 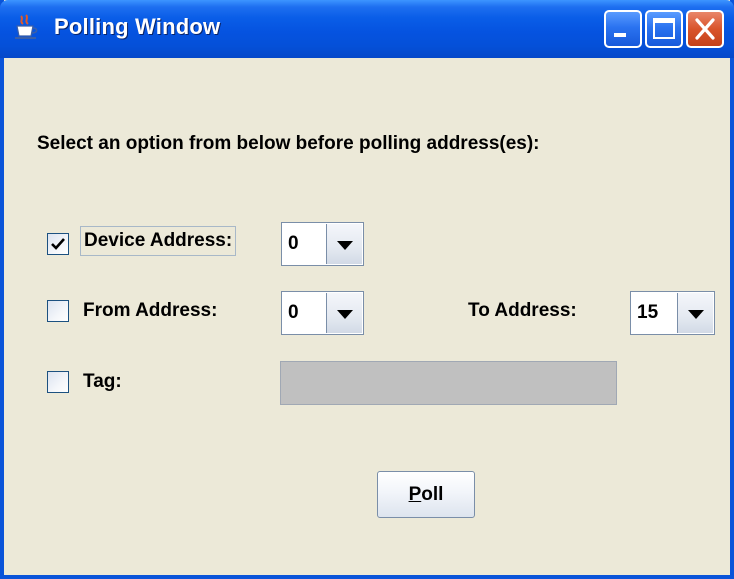 I want to click on device-address-label: Device Address:, so click(x=158, y=241).